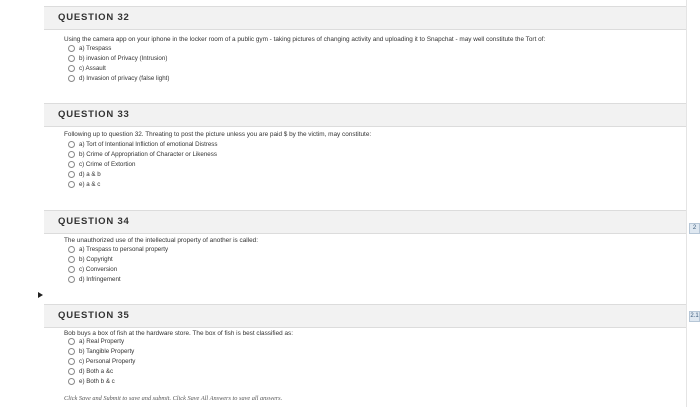  What do you see at coordinates (90, 174) in the screenshot?
I see `answer-label: d) a & b` at bounding box center [90, 174].